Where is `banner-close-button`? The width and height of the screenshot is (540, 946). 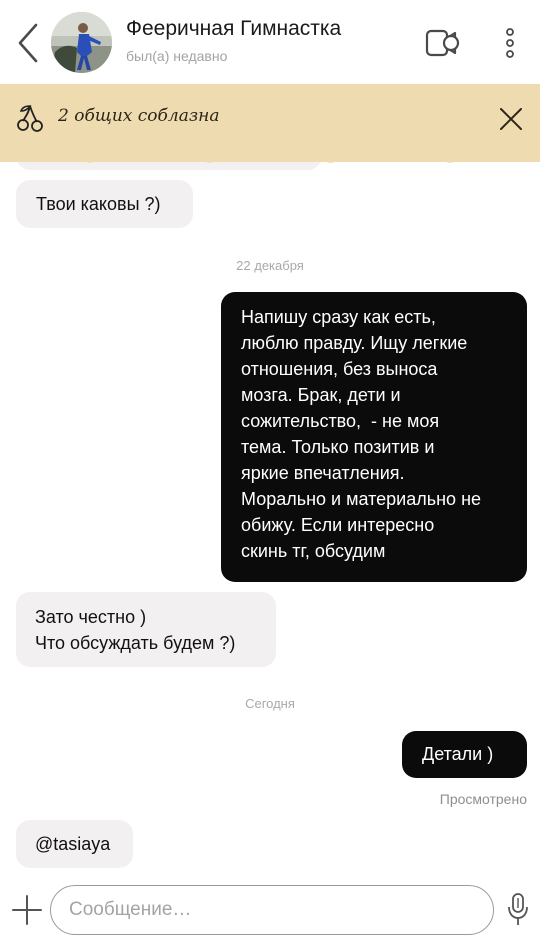 banner-close-button is located at coordinates (511, 119).